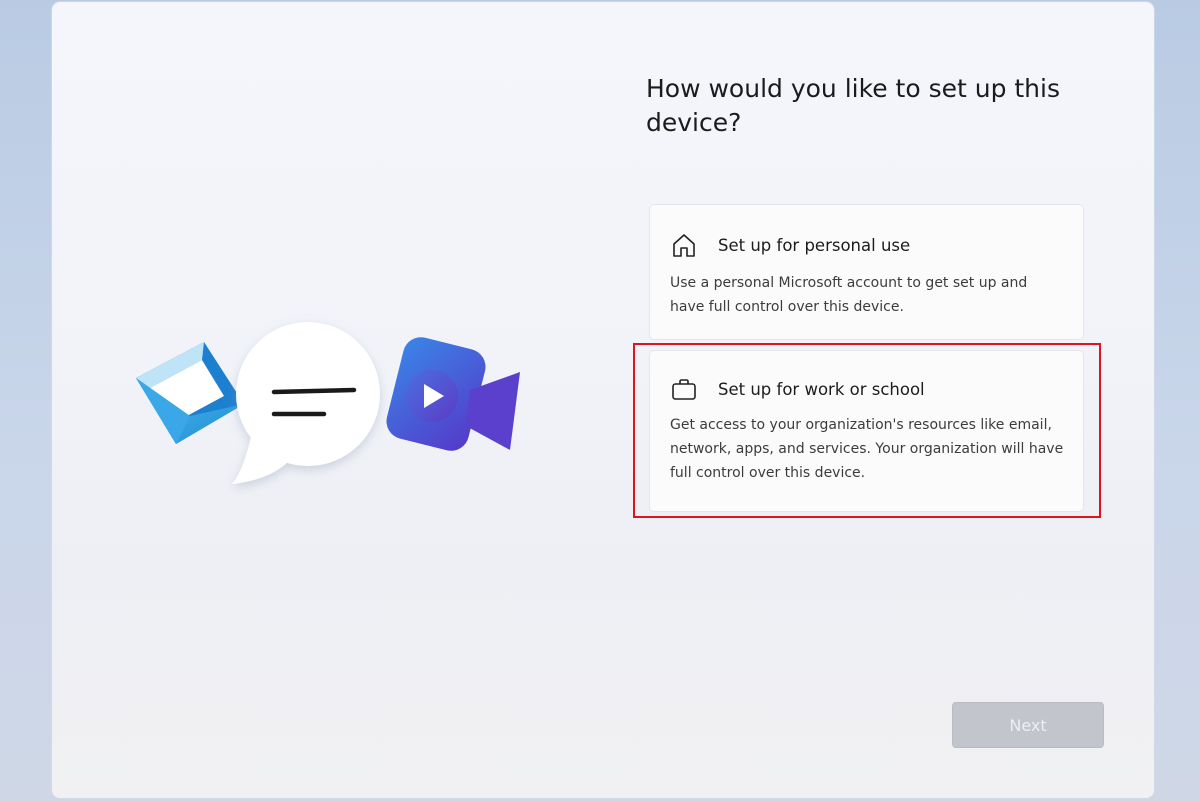  I want to click on chat-bubble-icon, so click(306, 403).